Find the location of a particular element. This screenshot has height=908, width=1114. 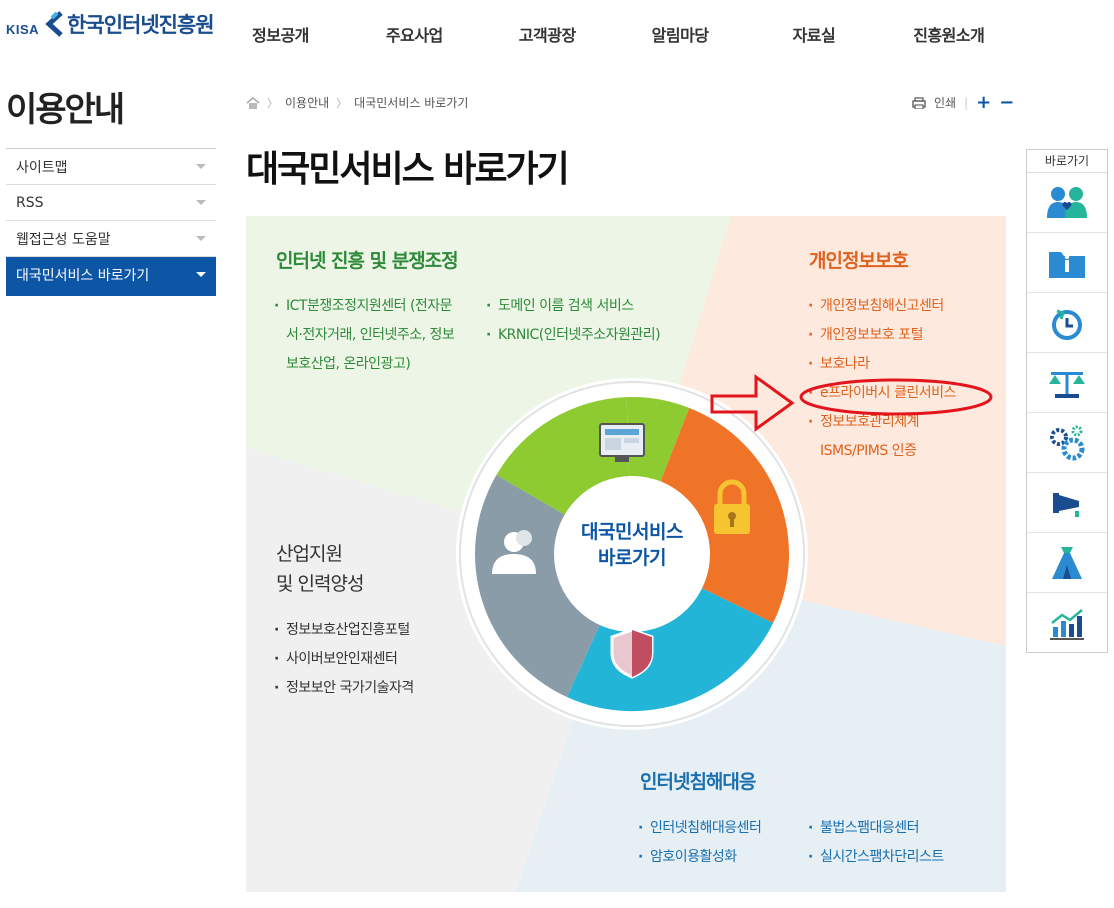

quick-link-timer is located at coordinates (1067, 323).